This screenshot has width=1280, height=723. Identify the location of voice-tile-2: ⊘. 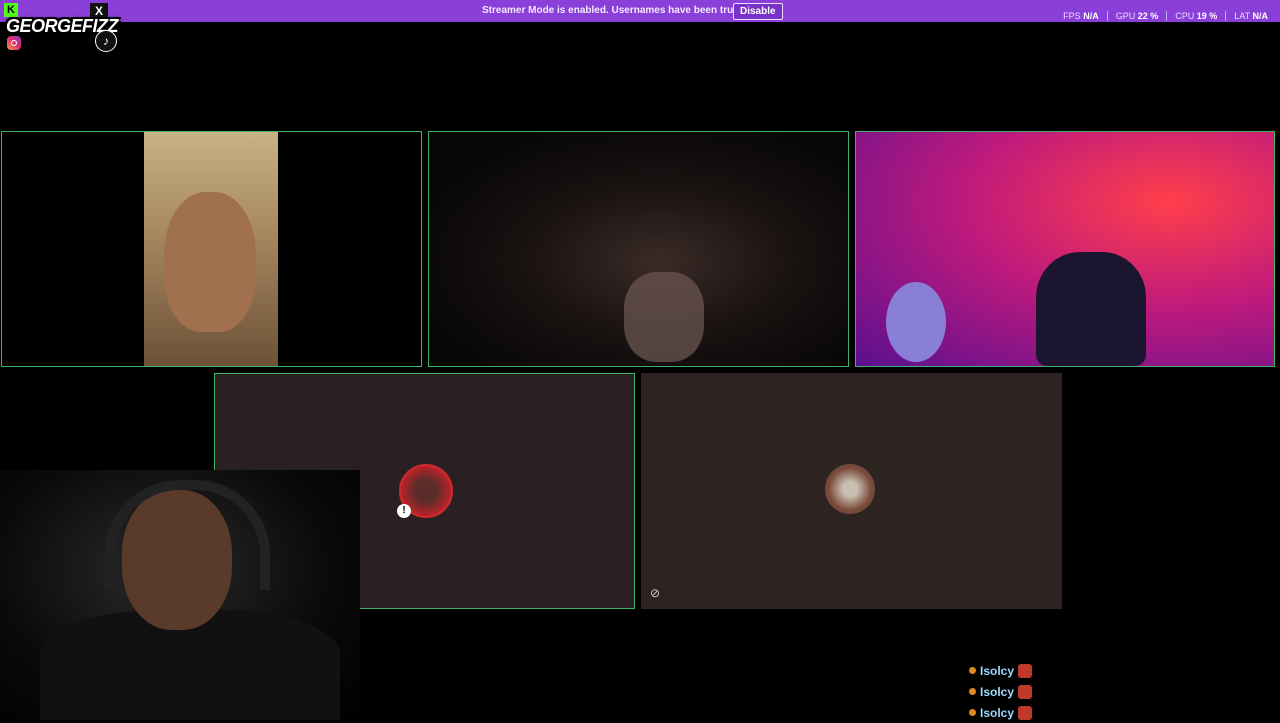
(851, 491).